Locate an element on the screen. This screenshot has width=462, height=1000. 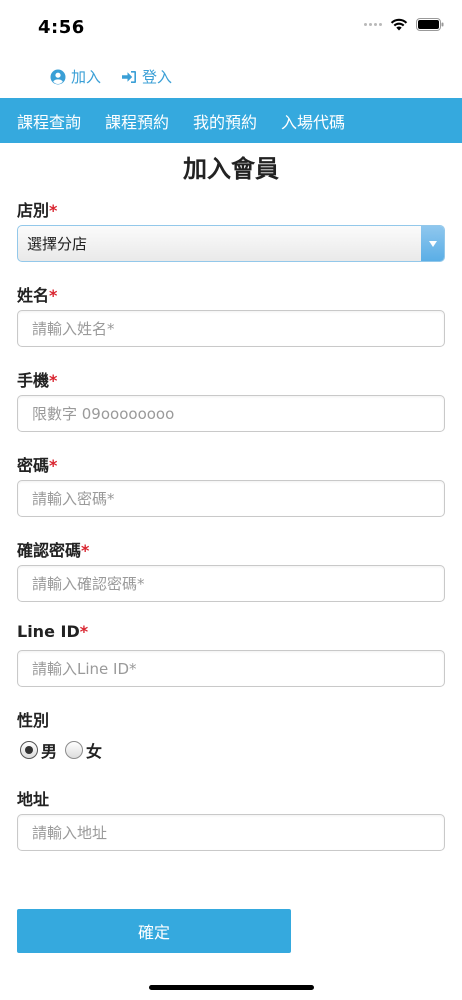
gender-option-female: 女 is located at coordinates (83, 750).